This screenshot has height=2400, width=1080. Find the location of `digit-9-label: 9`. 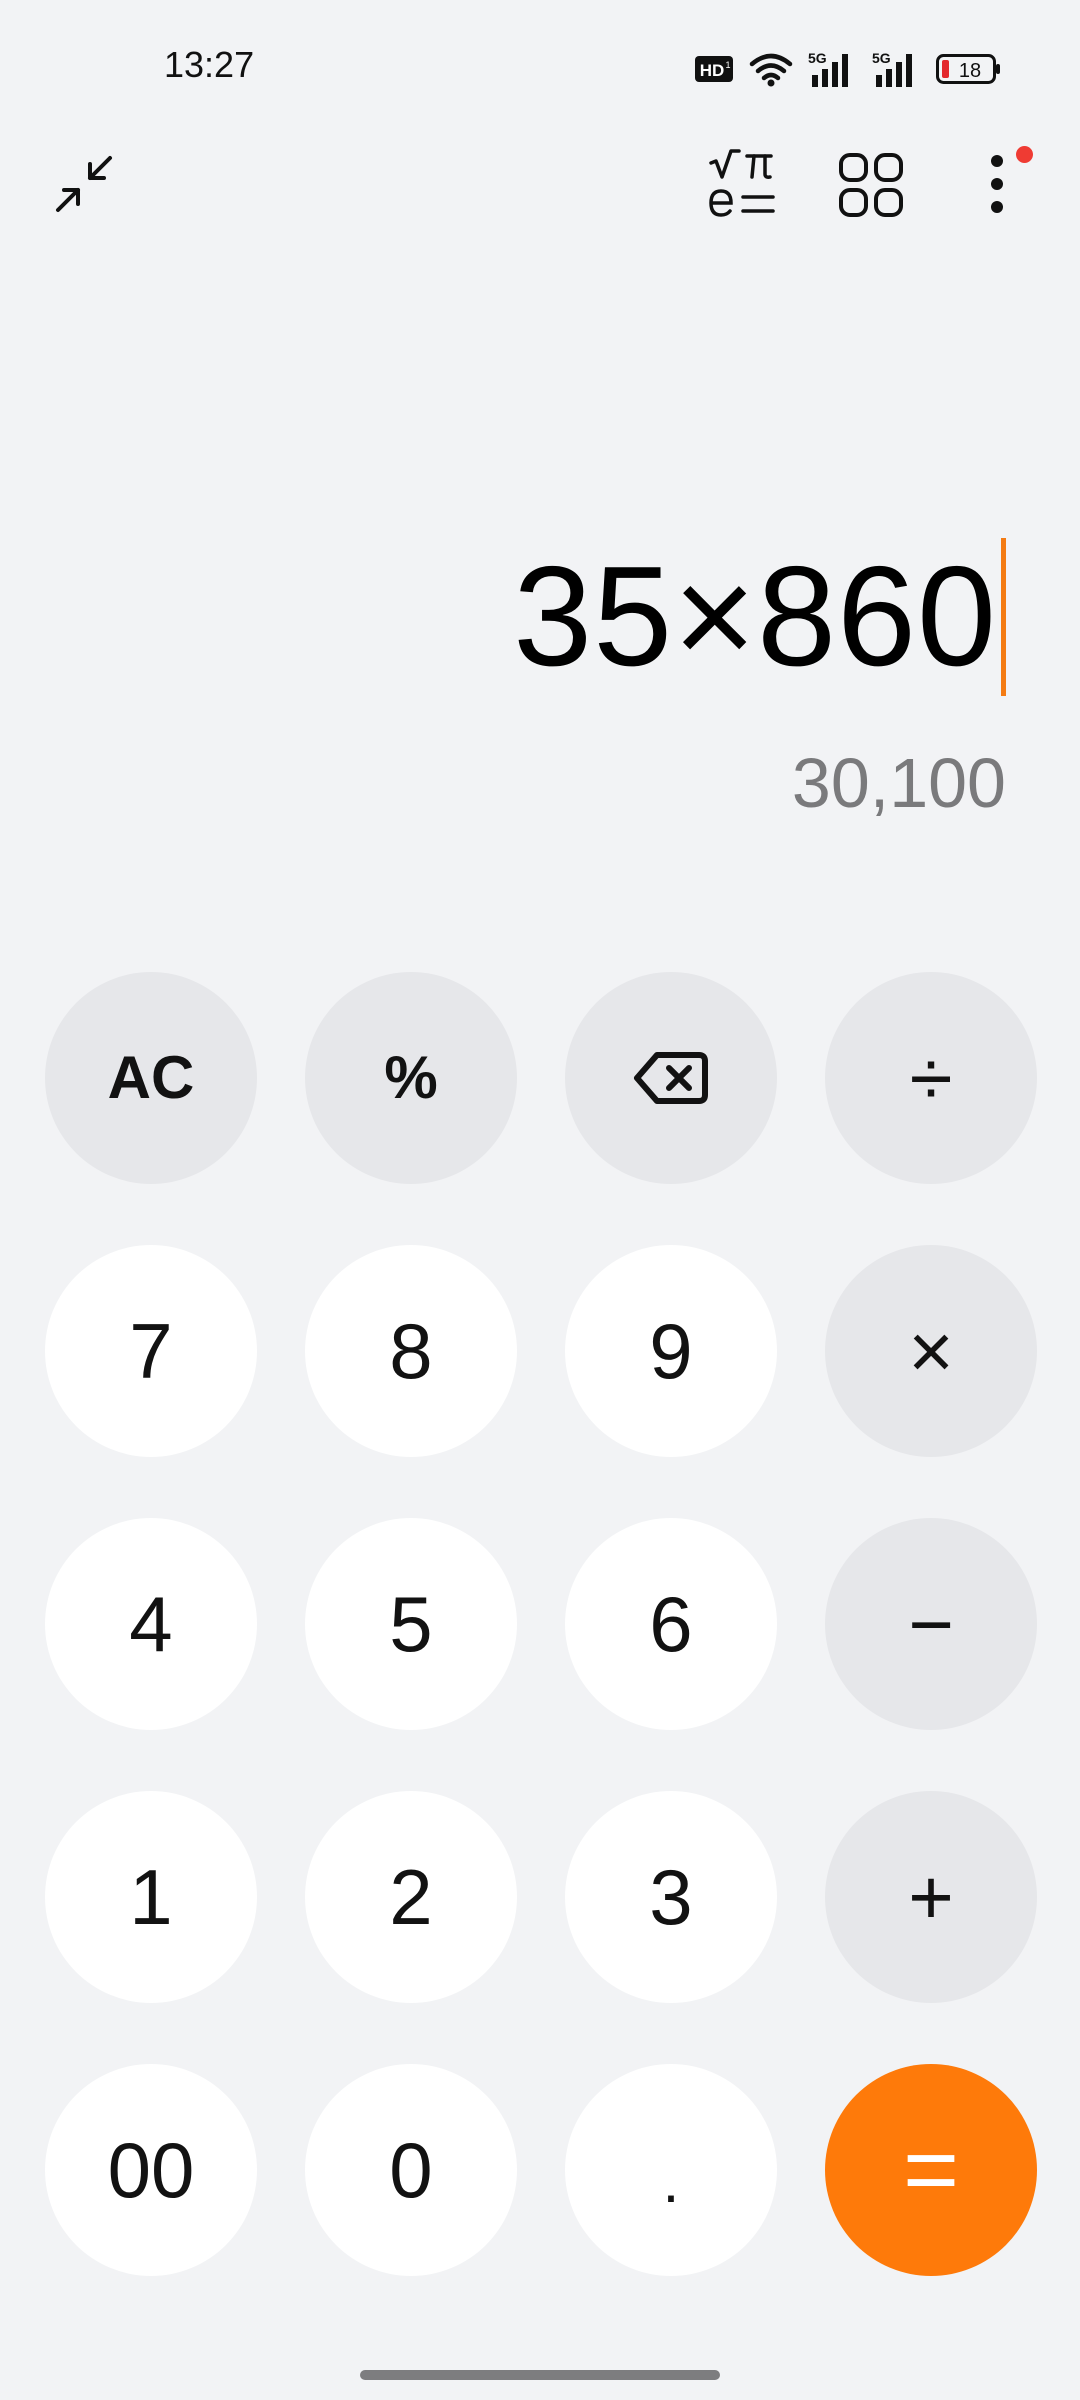

digit-9-label: 9 is located at coordinates (671, 1351).